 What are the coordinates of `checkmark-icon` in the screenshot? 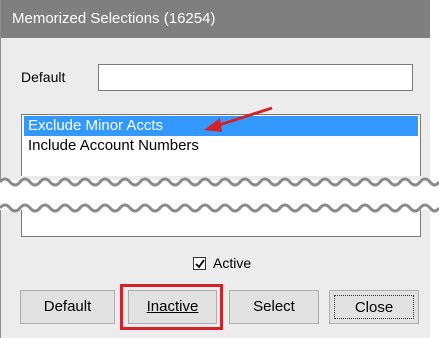 It's located at (200, 264).